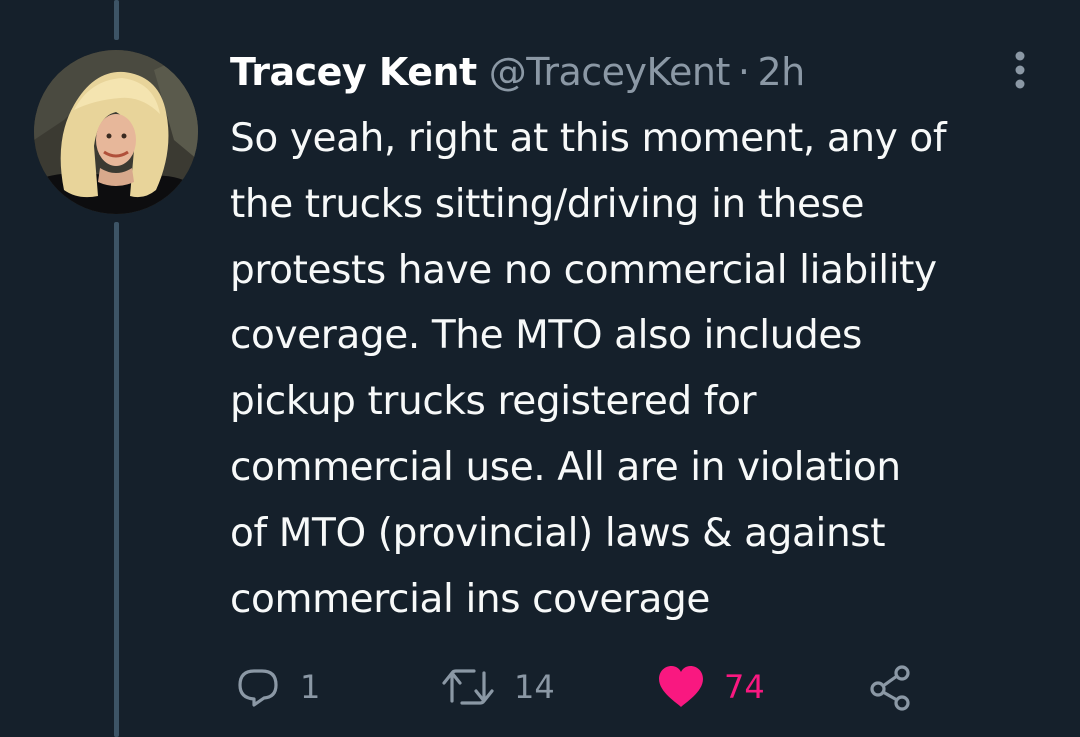 The width and height of the screenshot is (1080, 737). I want to click on avatar, so click(116, 132).